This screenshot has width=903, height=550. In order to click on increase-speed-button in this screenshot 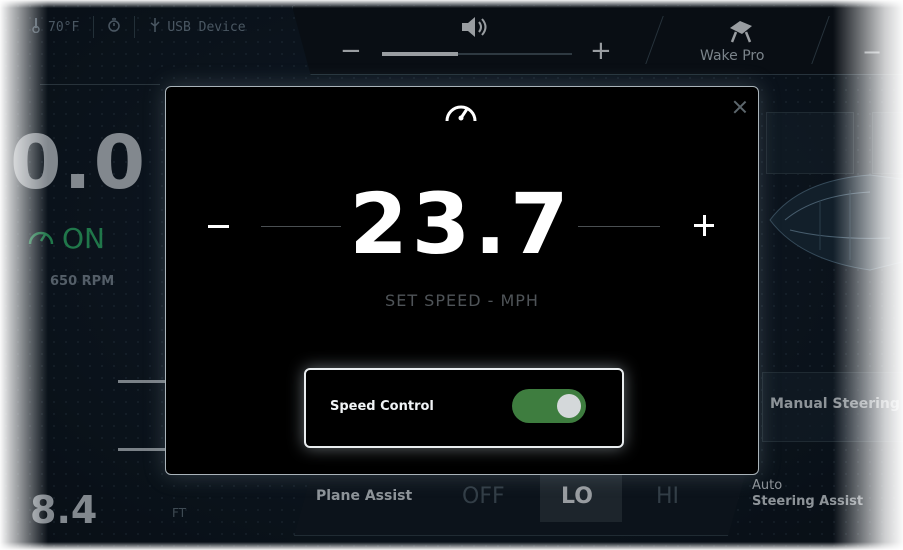, I will do `click(705, 226)`.